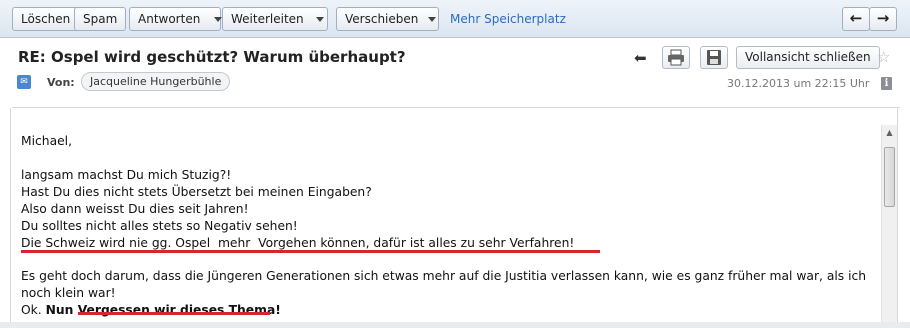 Image resolution: width=910 pixels, height=328 pixels. What do you see at coordinates (889, 177) in the screenshot?
I see `scroll-thumb` at bounding box center [889, 177].